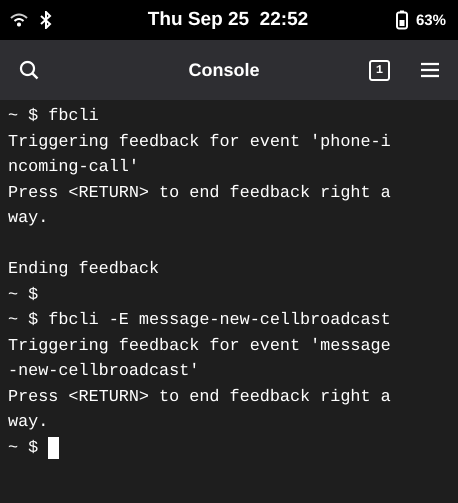 The width and height of the screenshot is (458, 503). I want to click on terminal-line: ~ $ fbcli, so click(53, 117).